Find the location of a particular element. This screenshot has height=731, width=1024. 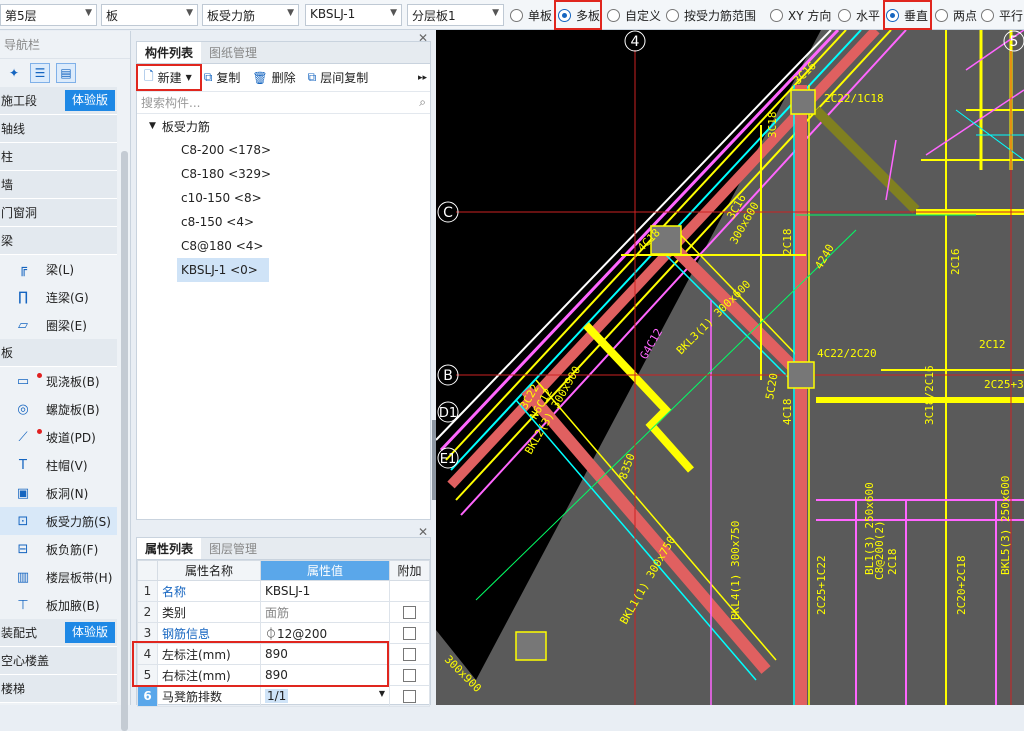

property-value: 面筋 is located at coordinates (325, 612).